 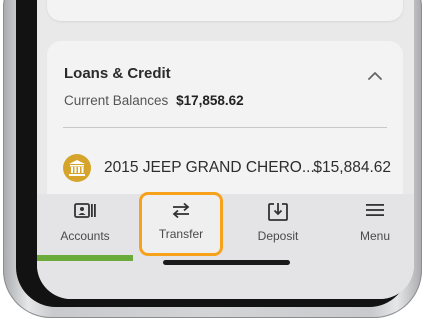 What do you see at coordinates (375, 236) in the screenshot?
I see `tab-menu-label: Menu` at bounding box center [375, 236].